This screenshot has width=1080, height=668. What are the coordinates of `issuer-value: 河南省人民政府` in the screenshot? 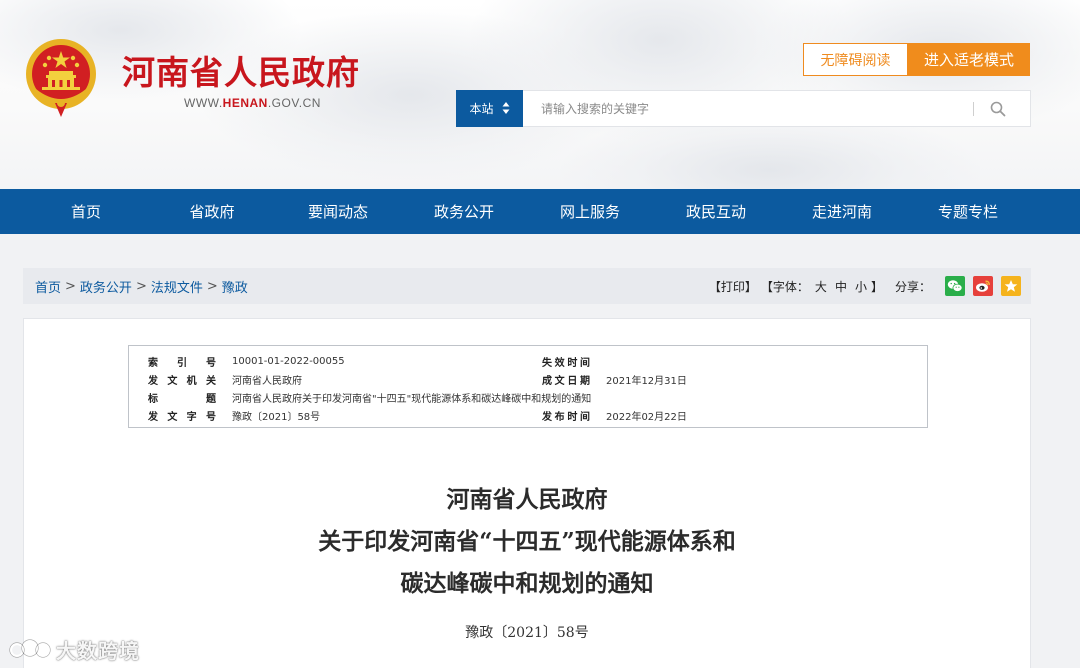 It's located at (267, 381).